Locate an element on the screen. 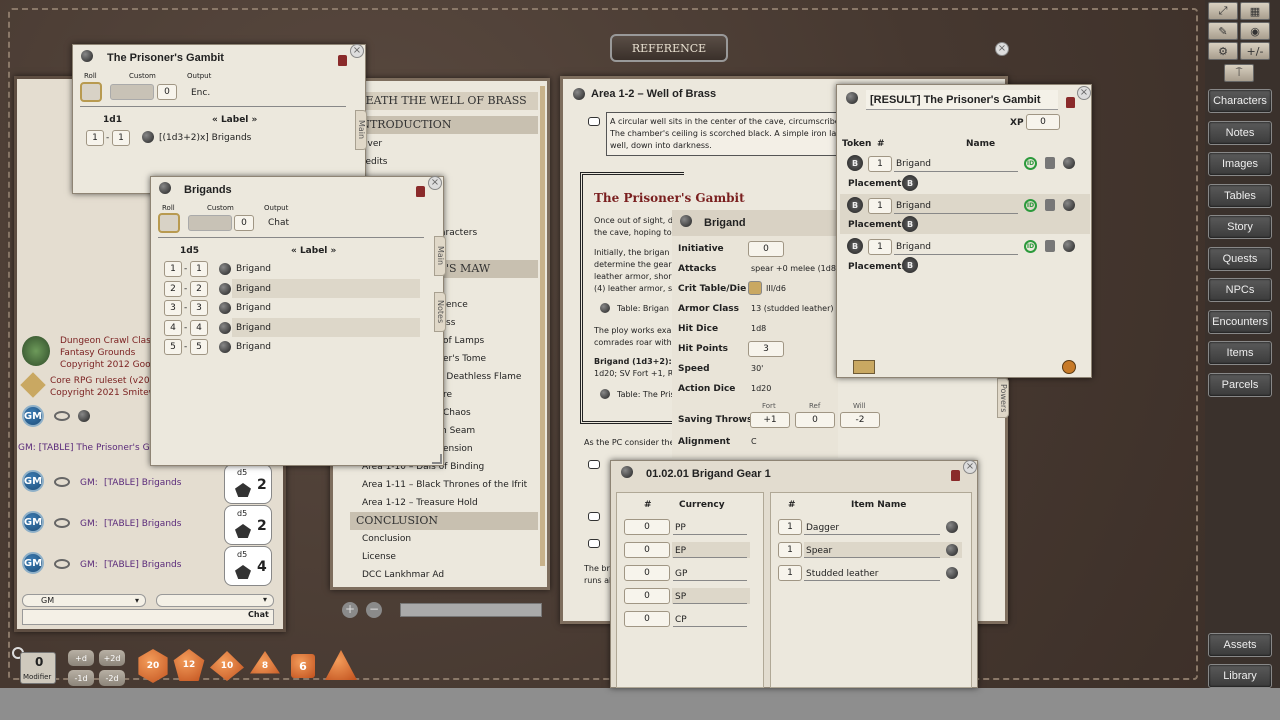  attacks-value: spear +0 melee (1d8) is located at coordinates (795, 268).